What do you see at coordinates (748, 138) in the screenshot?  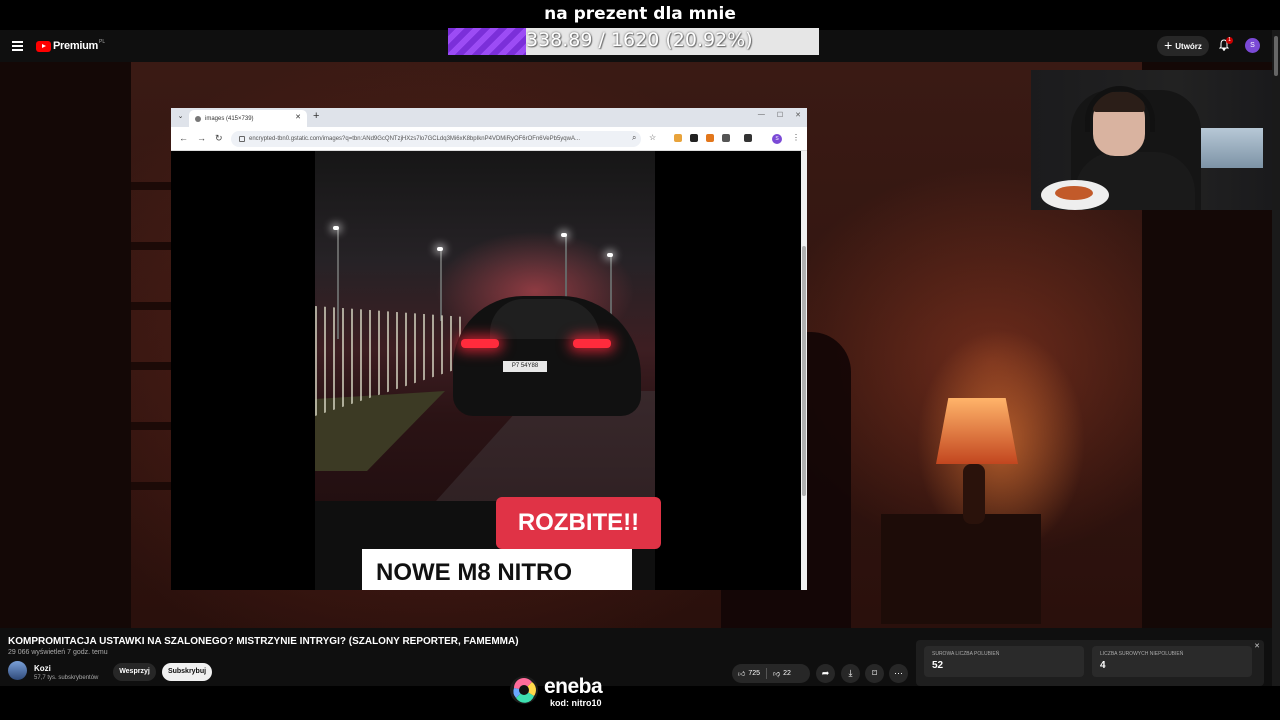 I see `media-icon` at bounding box center [748, 138].